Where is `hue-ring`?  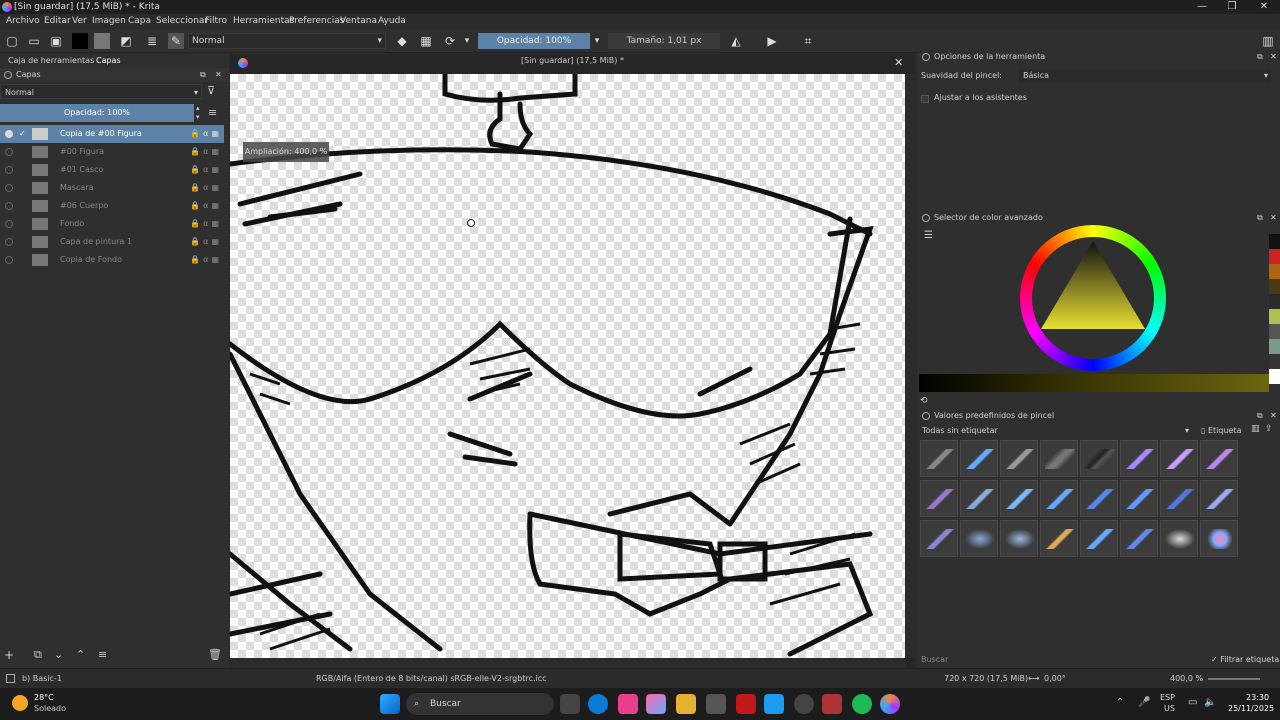 hue-ring is located at coordinates (1093, 298).